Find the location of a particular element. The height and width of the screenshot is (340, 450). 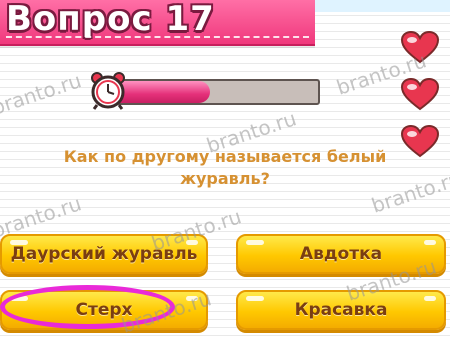

answer-label: Авдотка is located at coordinates (341, 254).